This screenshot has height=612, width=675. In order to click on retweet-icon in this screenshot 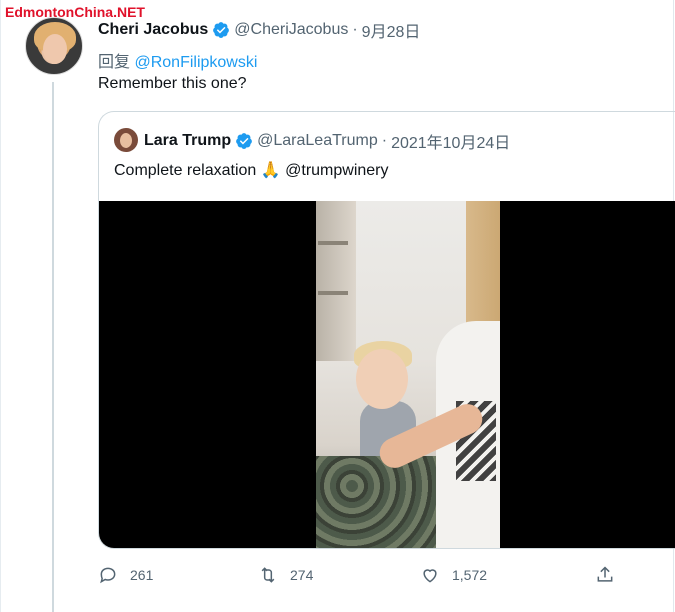, I will do `click(268, 575)`.